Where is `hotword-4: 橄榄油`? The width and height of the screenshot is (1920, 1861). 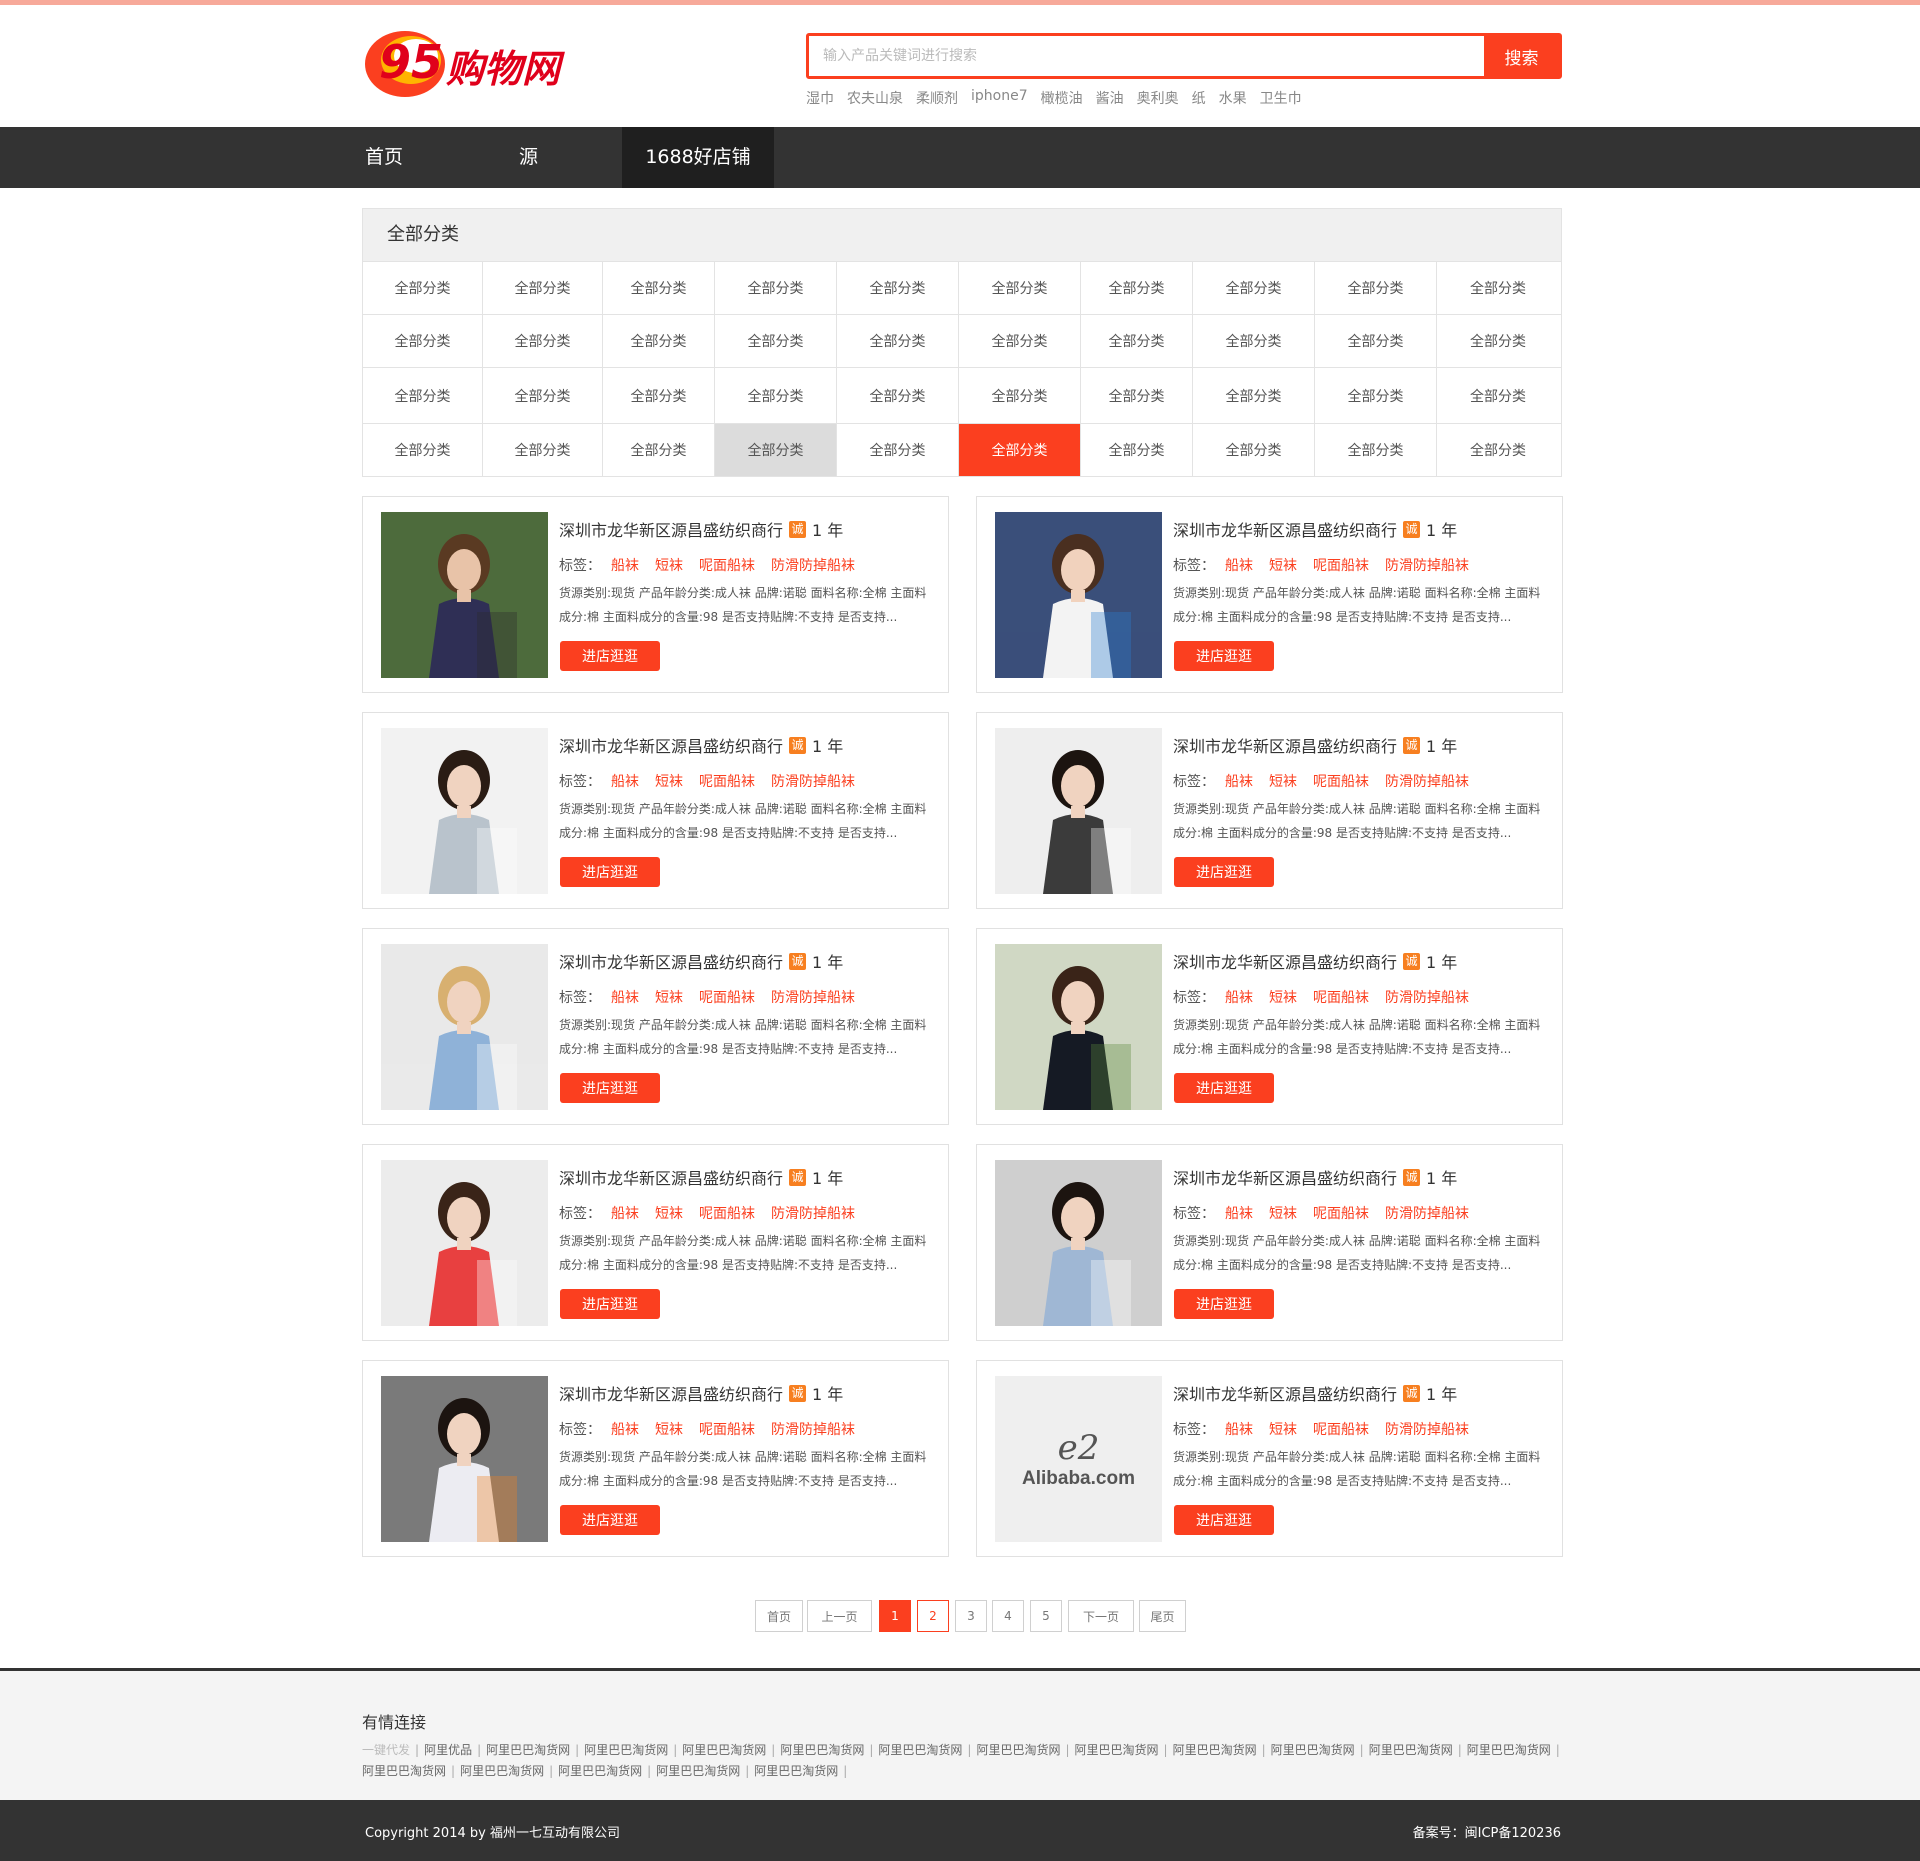 hotword-4: 橄榄油 is located at coordinates (1062, 98).